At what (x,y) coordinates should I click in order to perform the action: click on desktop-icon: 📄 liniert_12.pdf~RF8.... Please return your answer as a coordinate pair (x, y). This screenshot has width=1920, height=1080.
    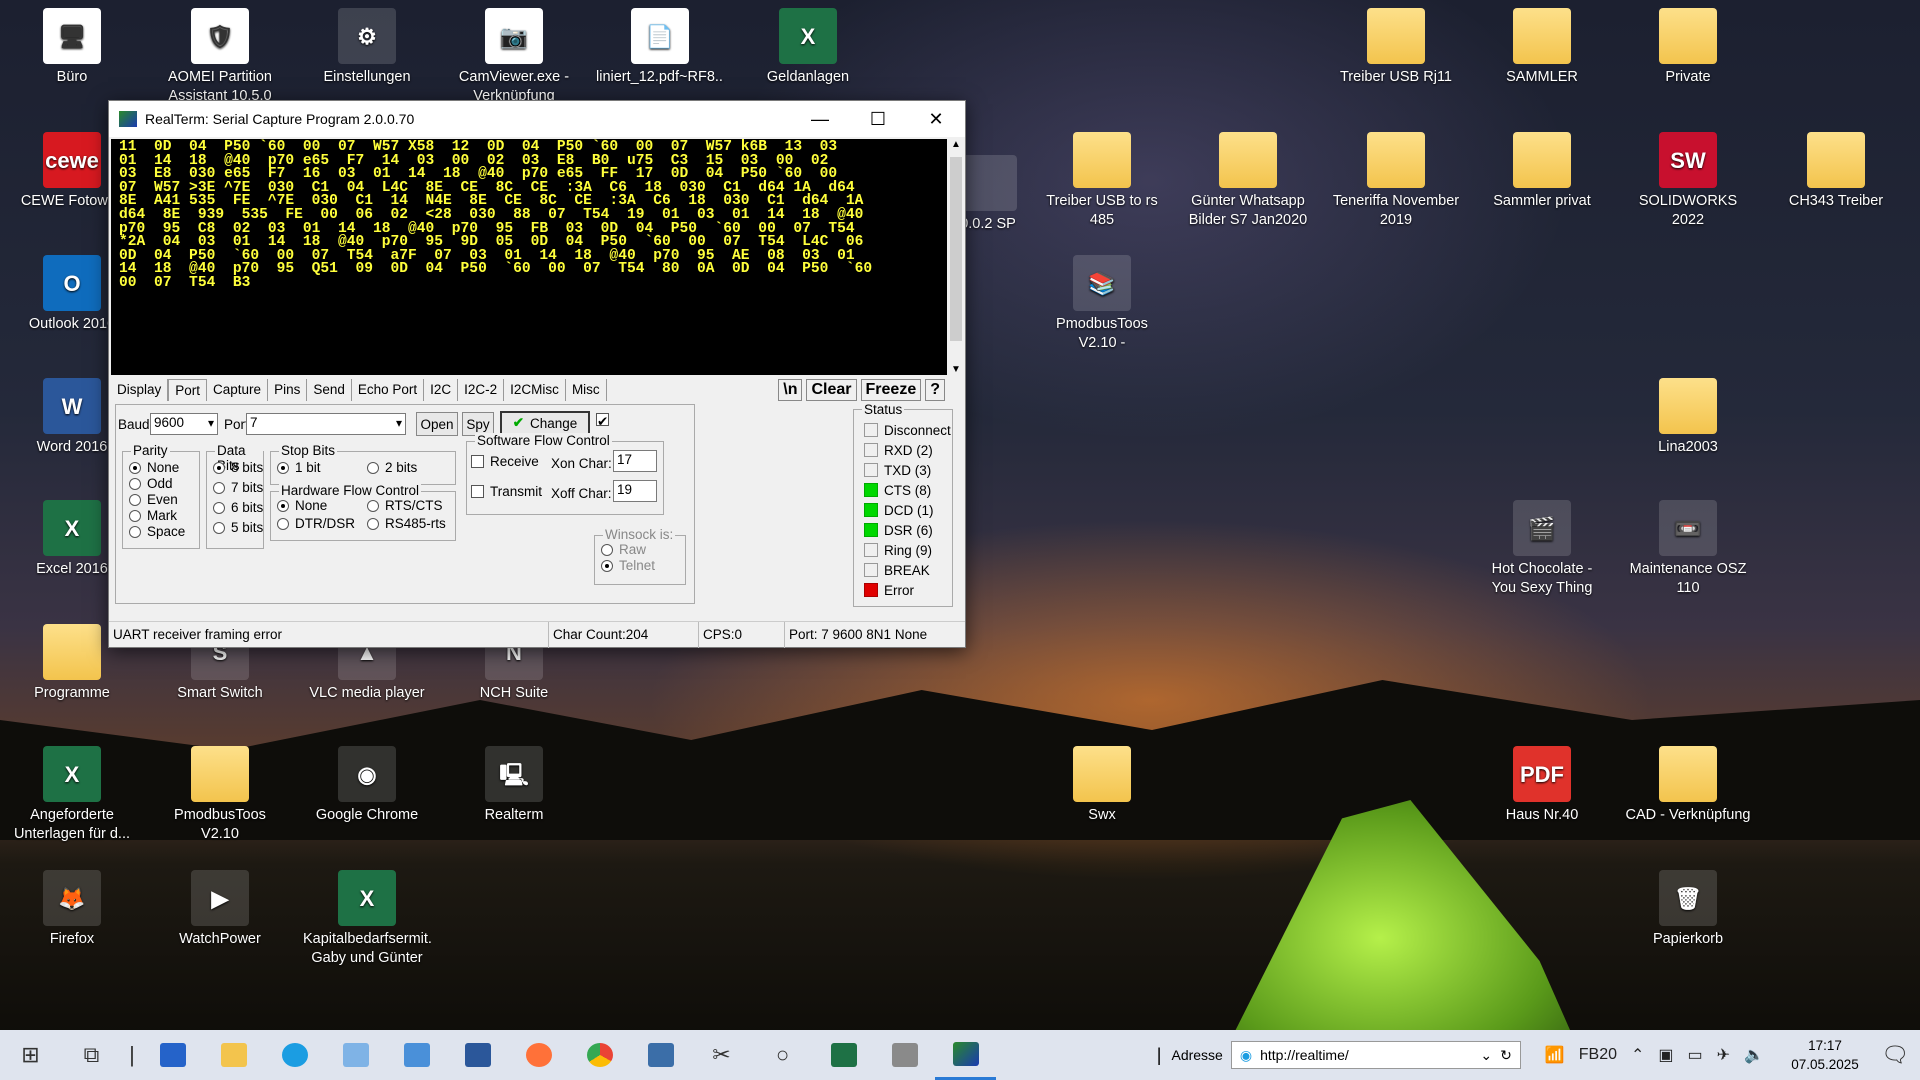
    Looking at the image, I should click on (660, 47).